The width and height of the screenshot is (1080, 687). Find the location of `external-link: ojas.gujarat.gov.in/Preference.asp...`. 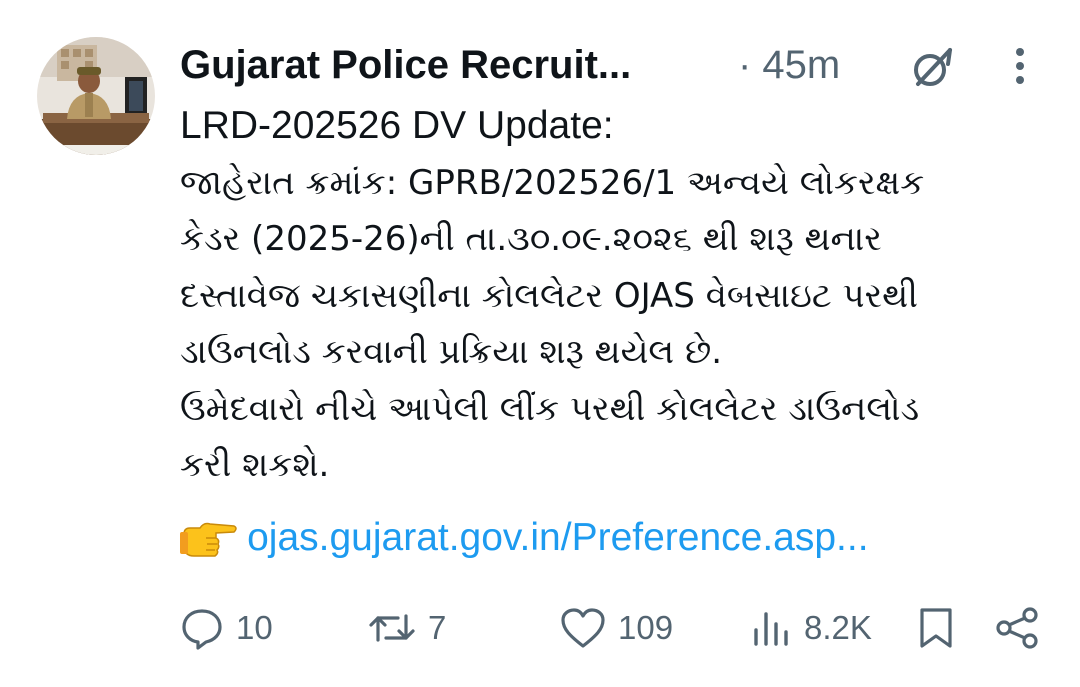

external-link: ojas.gujarat.gov.in/Preference.asp... is located at coordinates (557, 538).